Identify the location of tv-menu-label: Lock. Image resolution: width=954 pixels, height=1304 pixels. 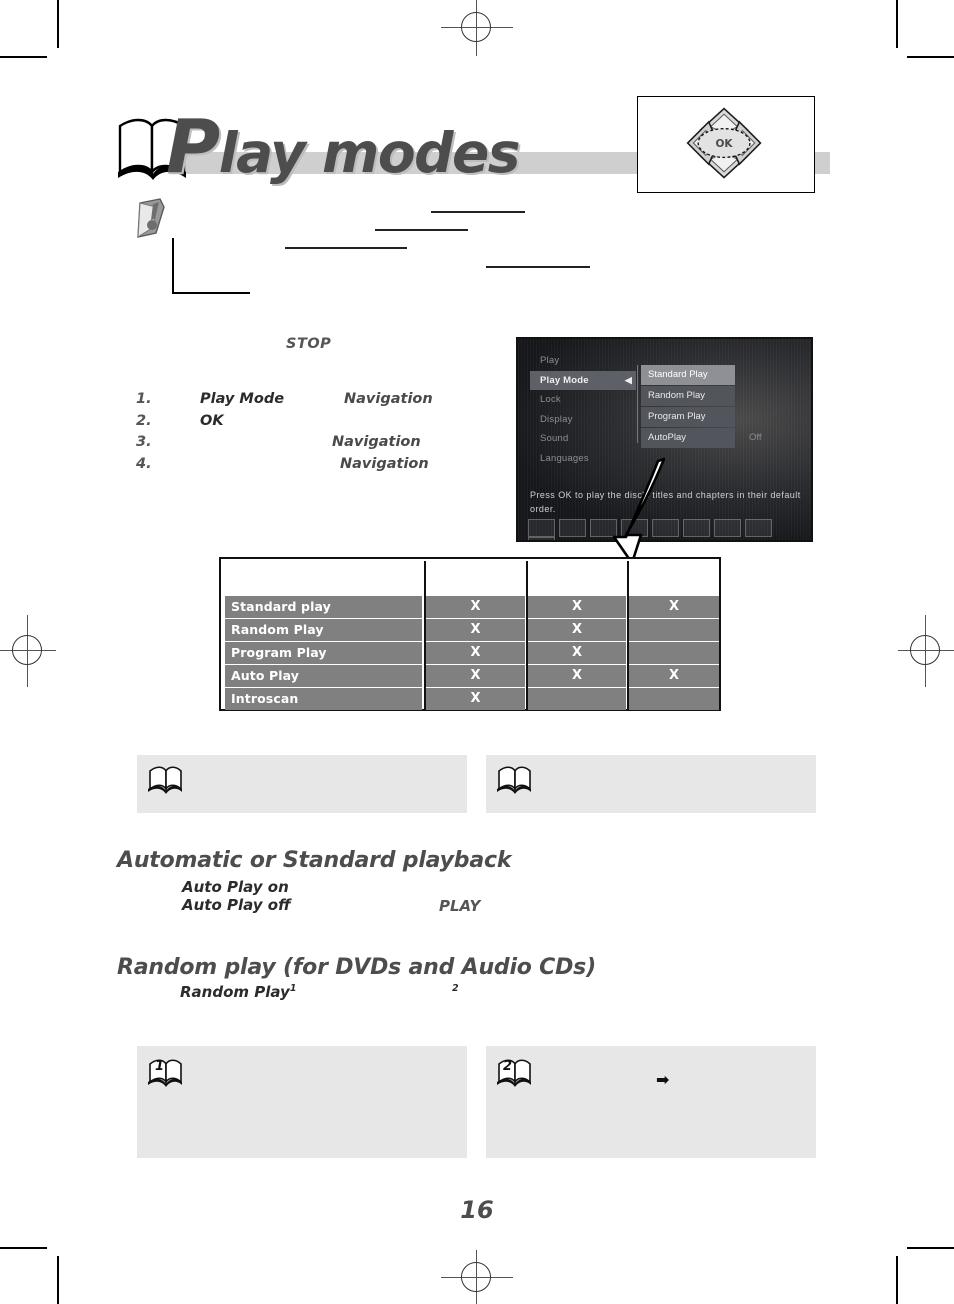
(550, 399).